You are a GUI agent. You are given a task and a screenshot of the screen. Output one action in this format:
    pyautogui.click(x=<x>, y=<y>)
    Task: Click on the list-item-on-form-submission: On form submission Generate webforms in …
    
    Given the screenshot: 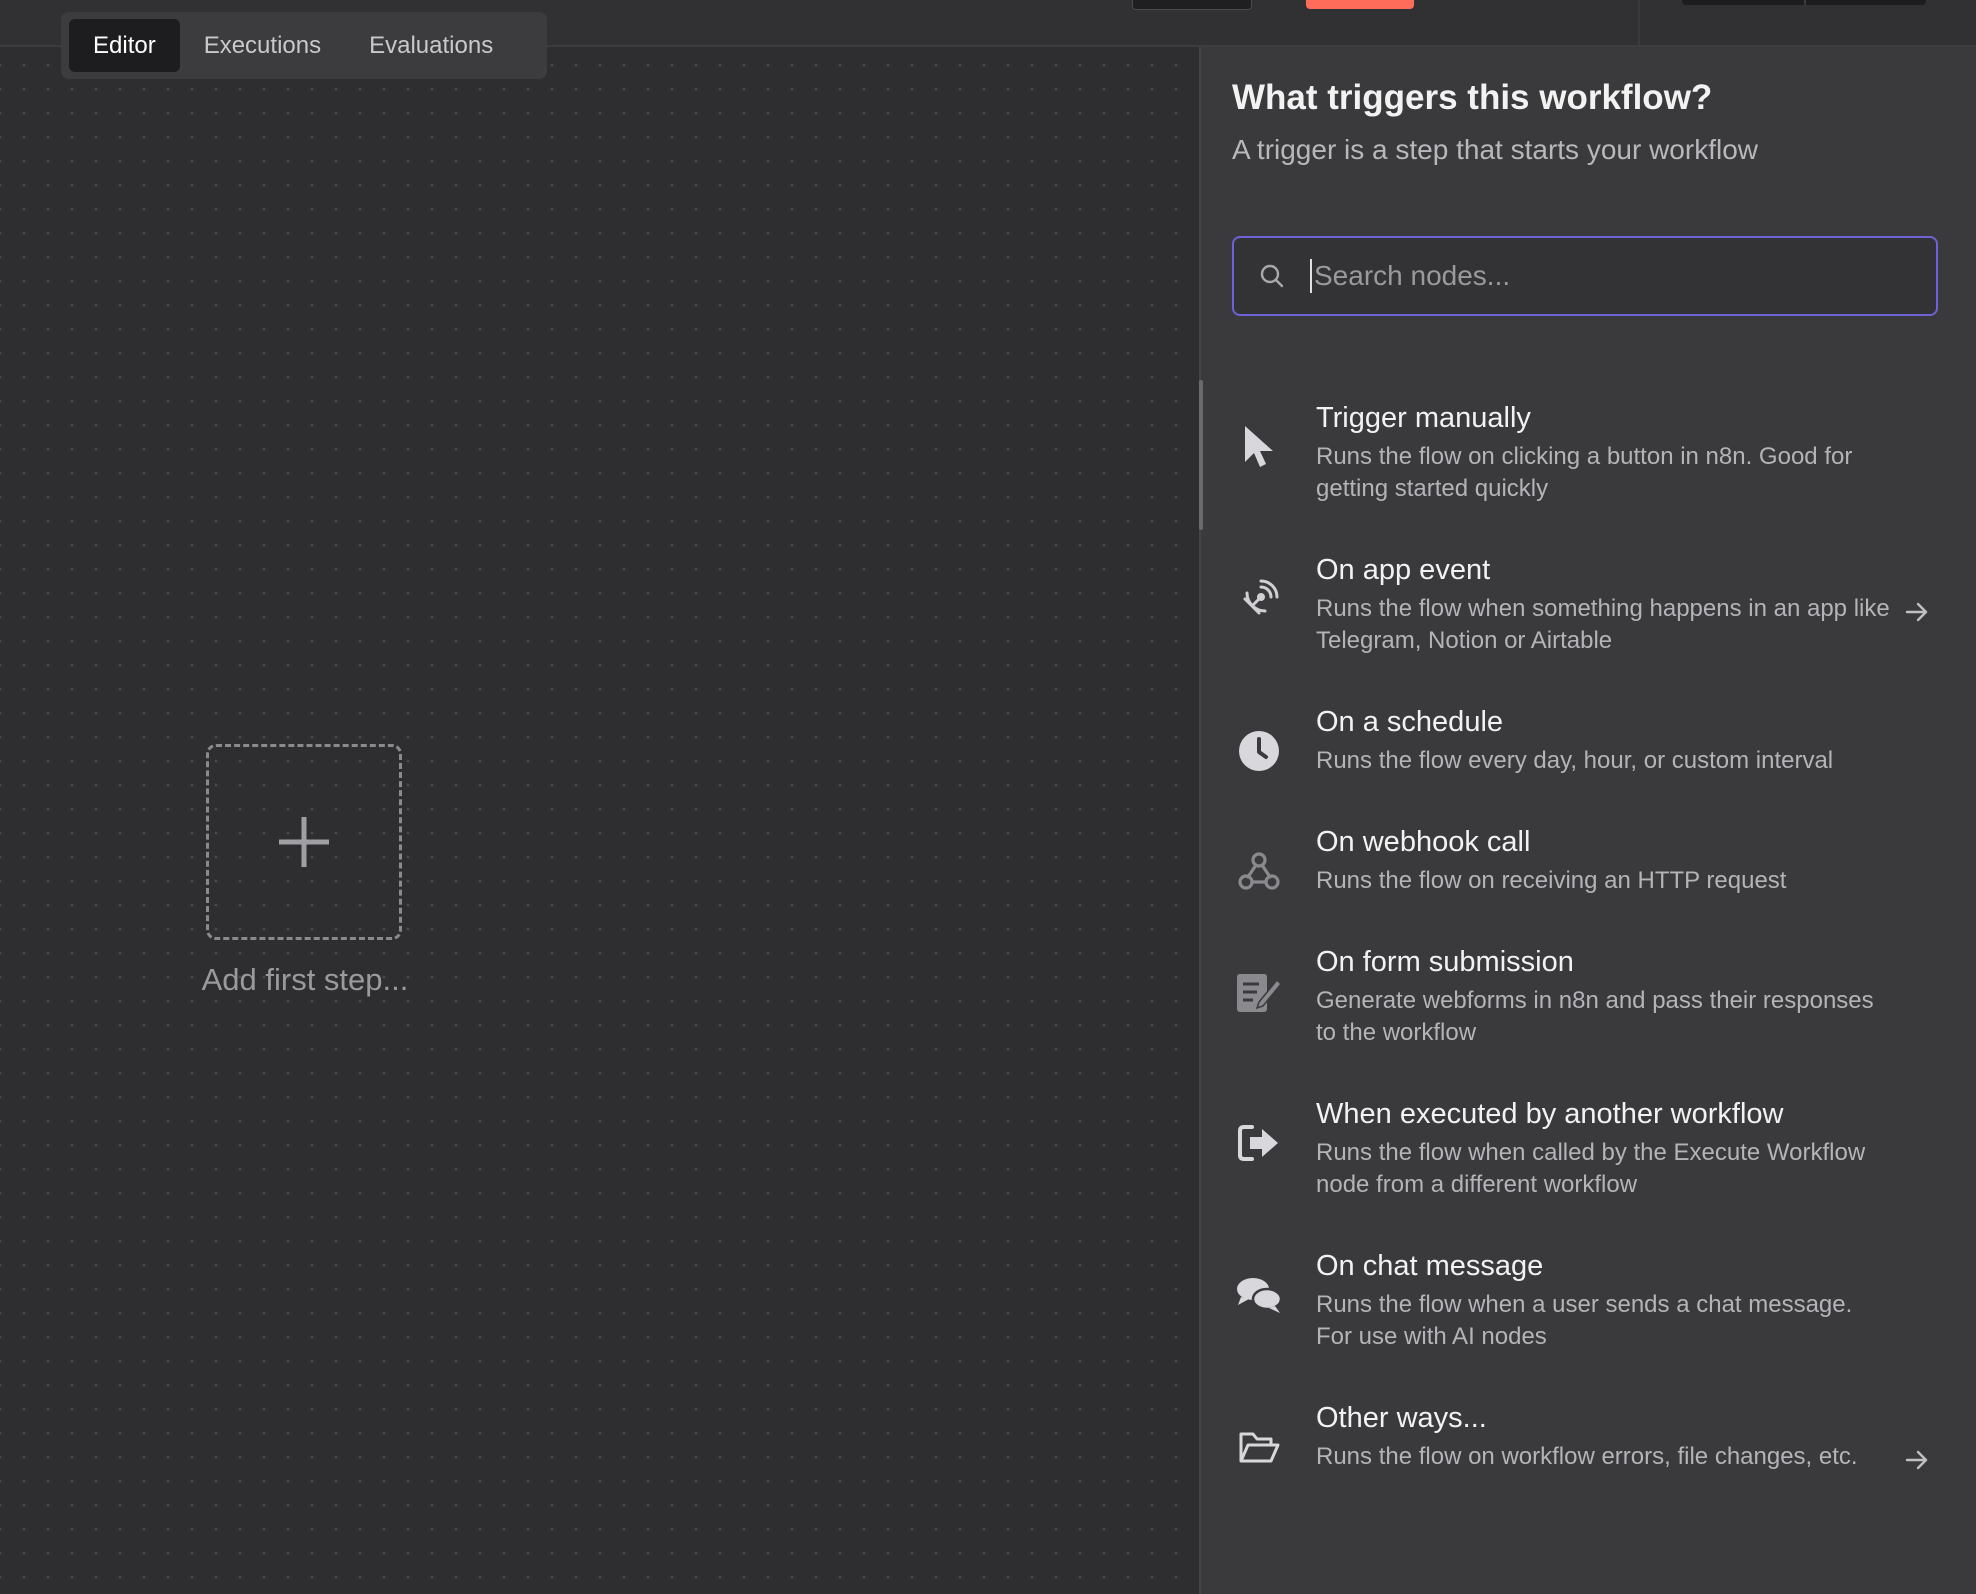 What is the action you would take?
    pyautogui.click(x=1582, y=1004)
    